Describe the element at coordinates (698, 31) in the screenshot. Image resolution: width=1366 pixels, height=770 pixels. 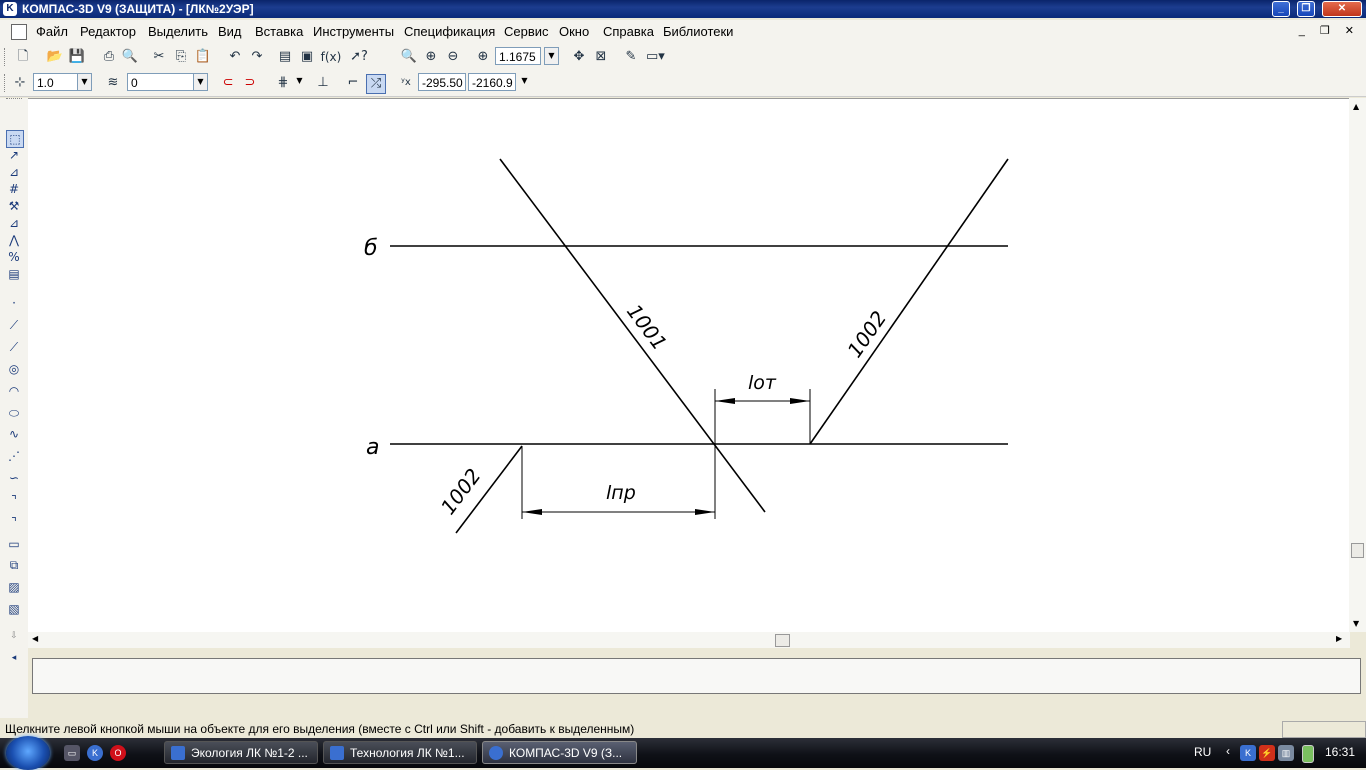
I see `menu-libraries: Библиотеки` at that location.